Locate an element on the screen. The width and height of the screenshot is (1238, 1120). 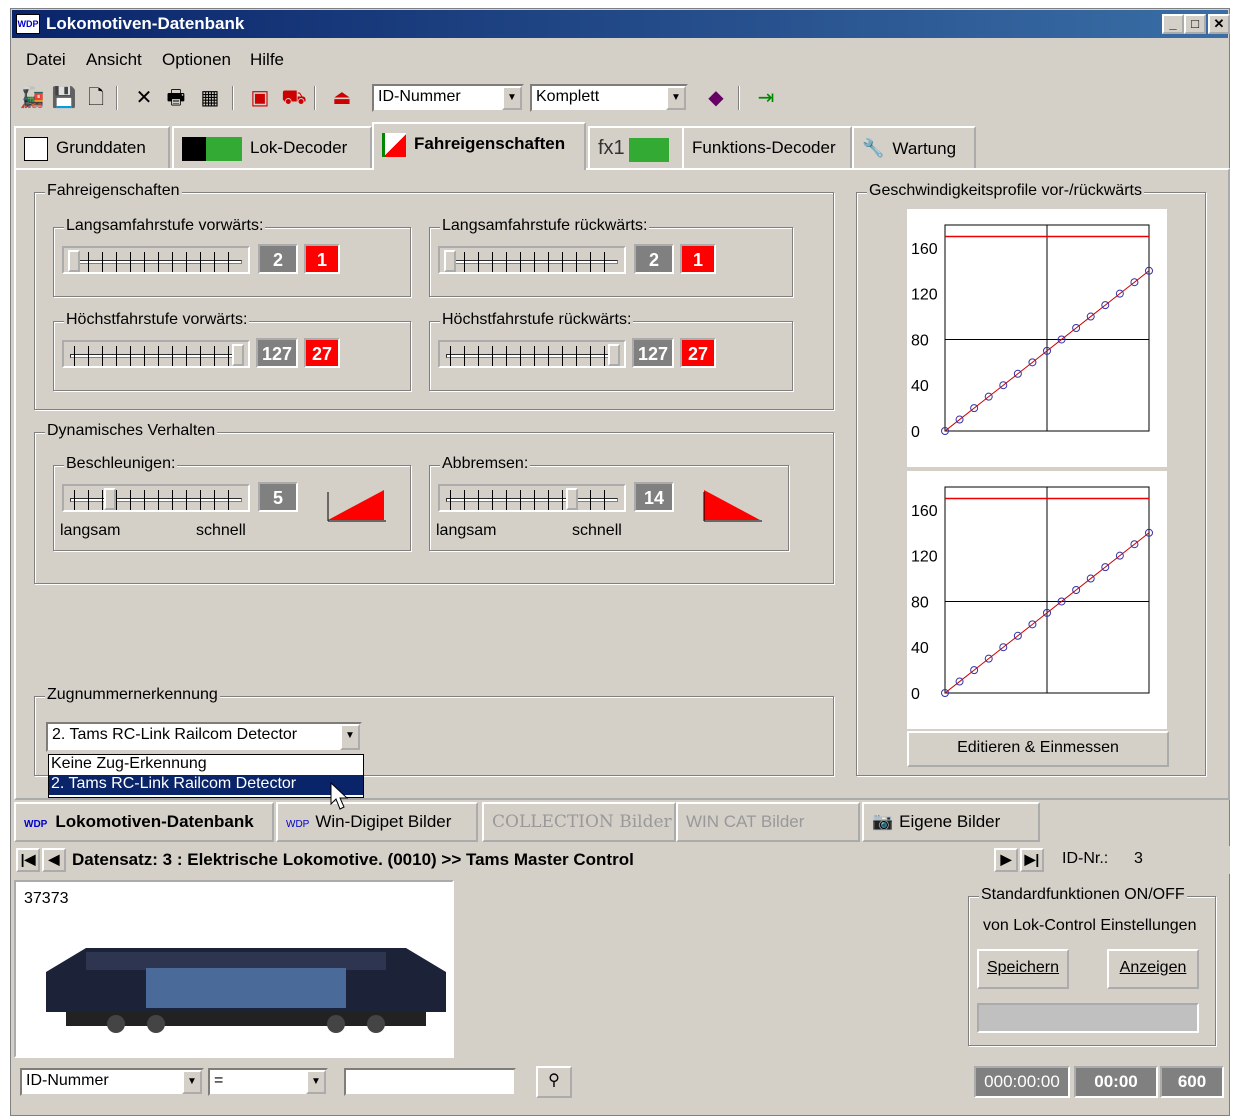
group-legend: Abbremsen: is located at coordinates (485, 464).